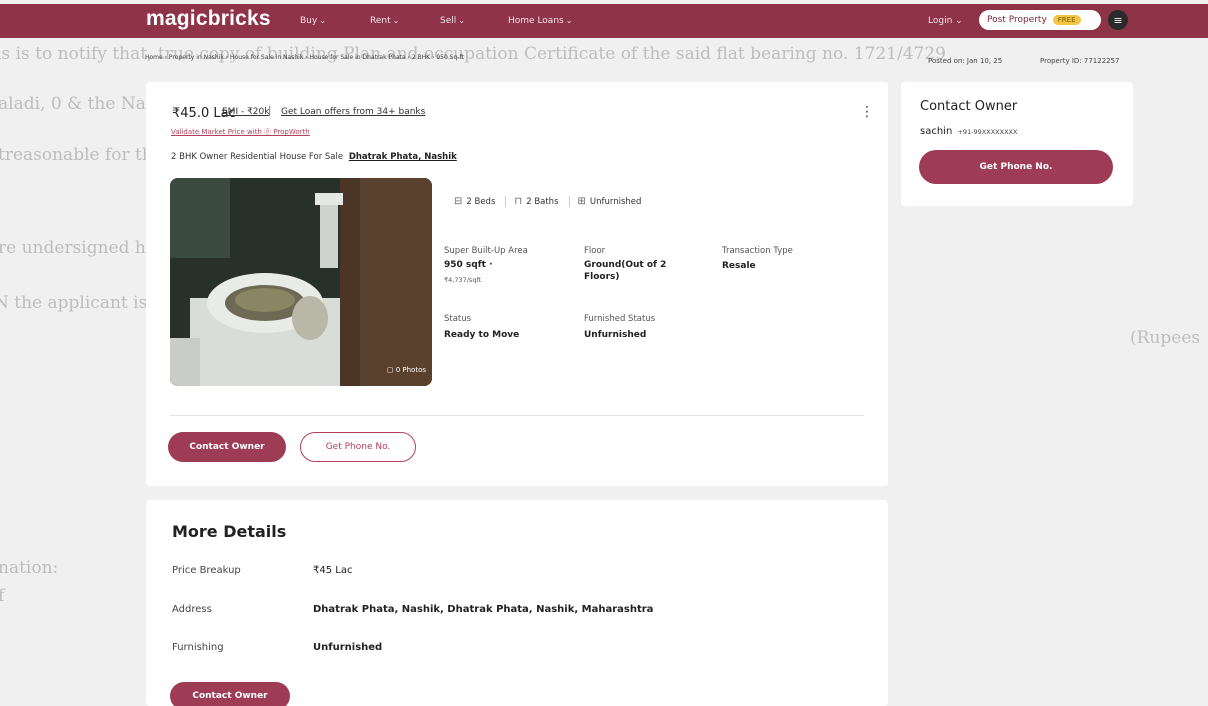 This screenshot has height=706, width=1208. I want to click on nav-item-rent: Rent ⌄, so click(384, 21).